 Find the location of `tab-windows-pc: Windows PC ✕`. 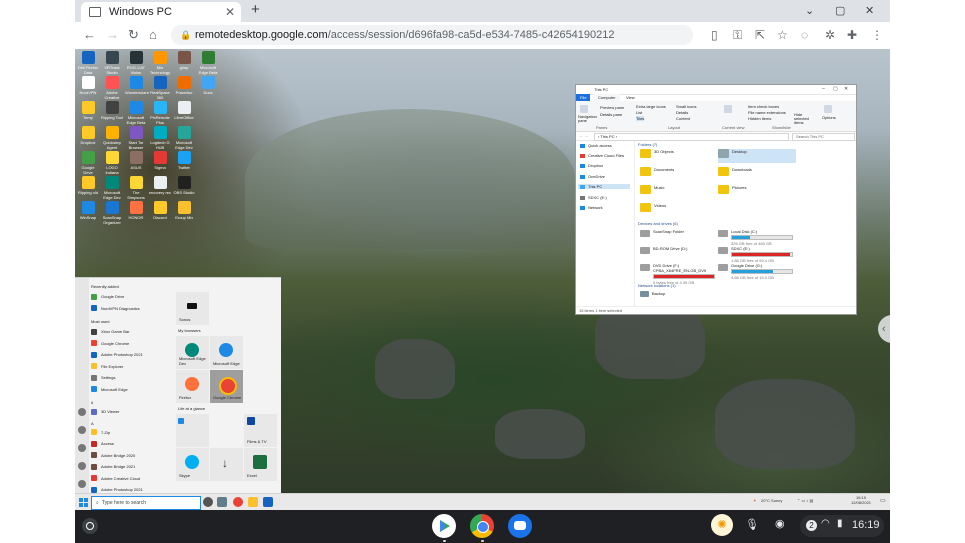

tab-windows-pc: Windows PC ✕ is located at coordinates (161, 12).